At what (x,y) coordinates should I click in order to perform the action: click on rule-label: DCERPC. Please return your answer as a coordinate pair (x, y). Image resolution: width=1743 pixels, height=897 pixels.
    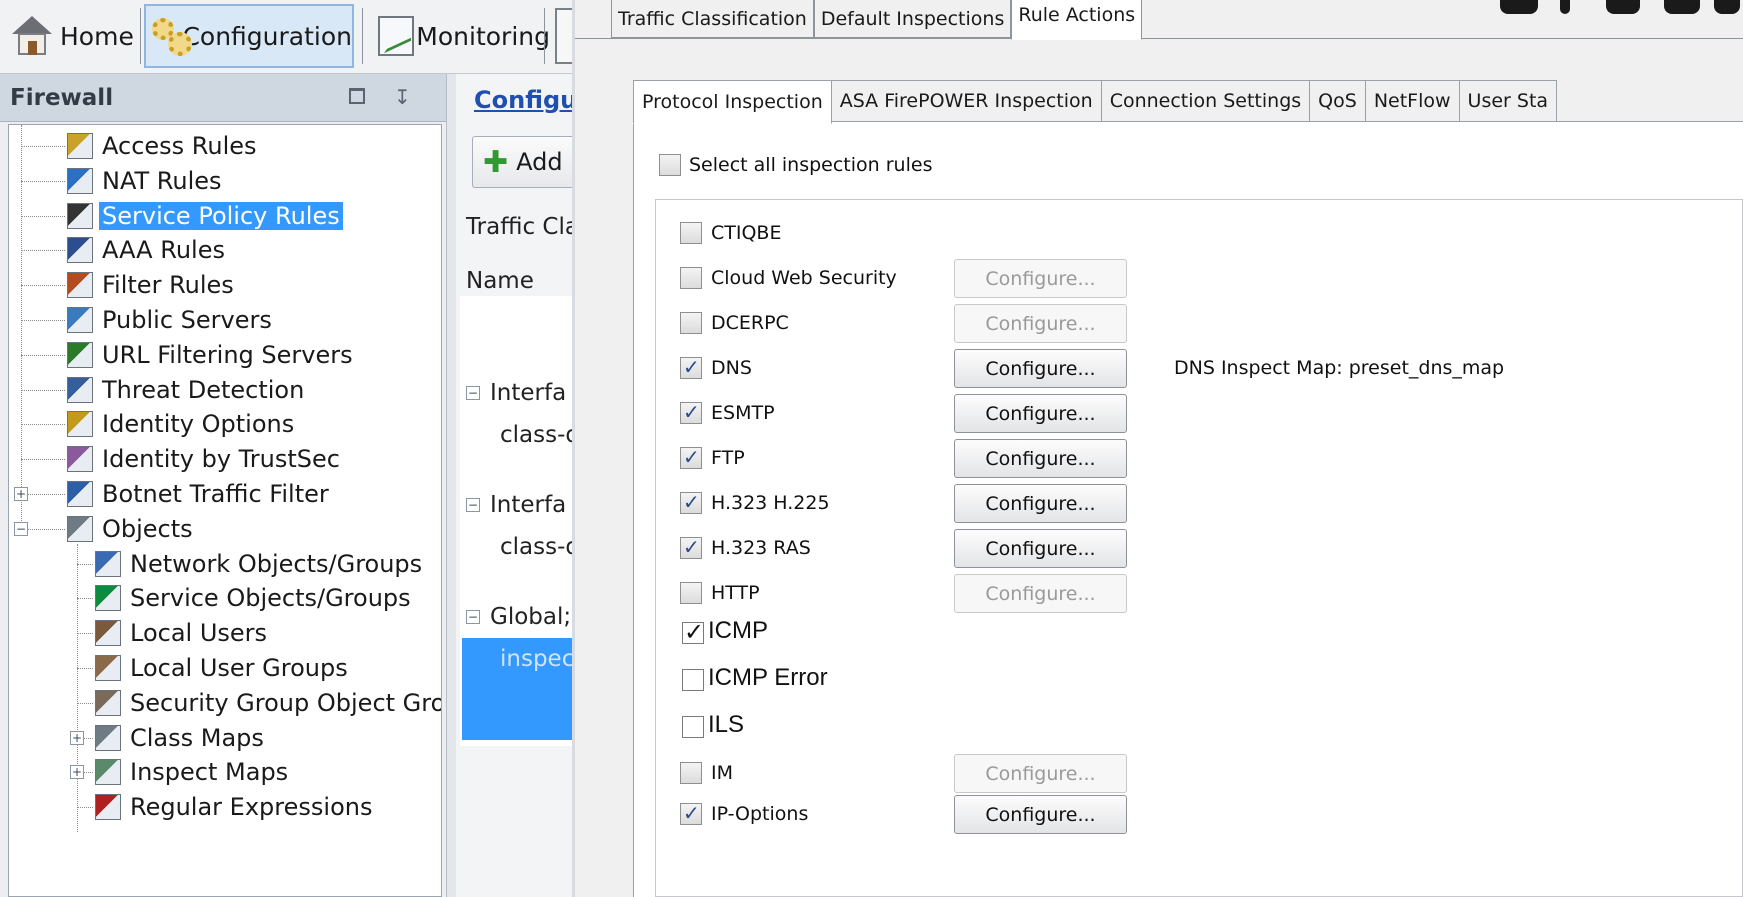
    Looking at the image, I should click on (750, 323).